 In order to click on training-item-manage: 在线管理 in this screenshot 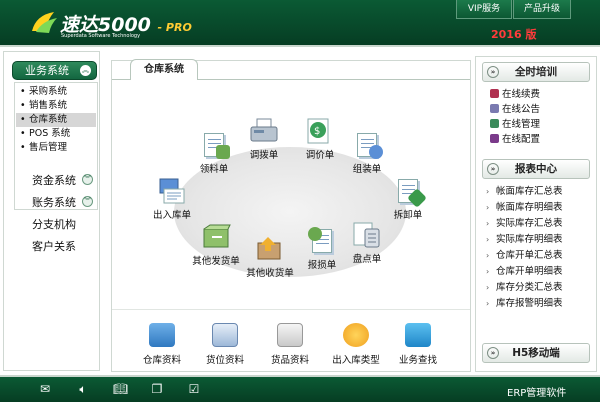, I will do `click(515, 123)`.